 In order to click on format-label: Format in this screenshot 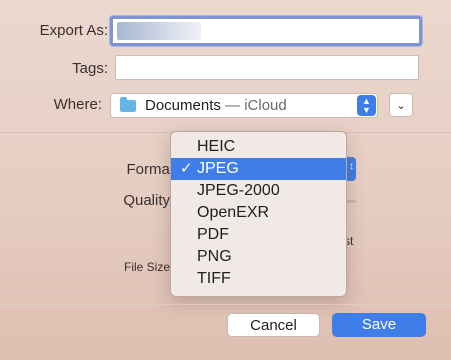, I will do `click(150, 169)`.